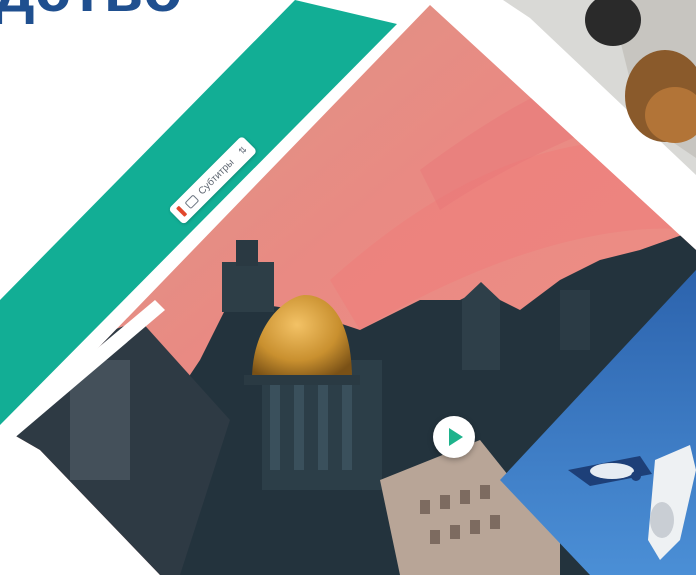 The height and width of the screenshot is (575, 696). Describe the element at coordinates (182, 211) in the screenshot. I see `record-marker-icon` at that location.